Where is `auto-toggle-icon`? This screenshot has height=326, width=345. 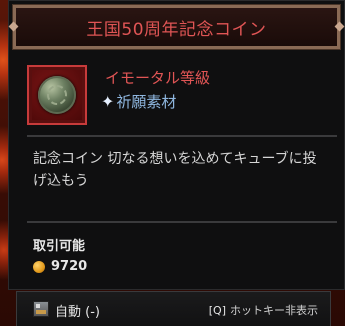
auto-toggle-icon is located at coordinates (41, 309).